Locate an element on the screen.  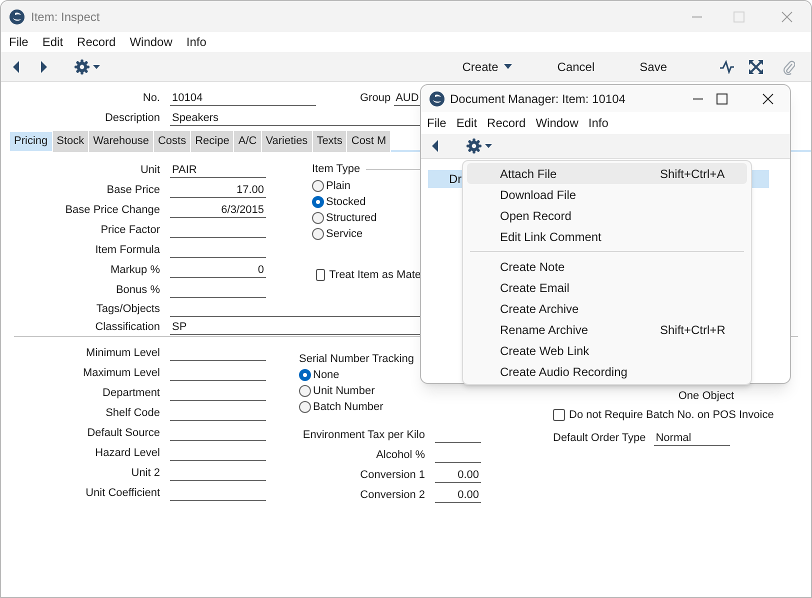
field-label: Bonus % is located at coordinates (137, 290).